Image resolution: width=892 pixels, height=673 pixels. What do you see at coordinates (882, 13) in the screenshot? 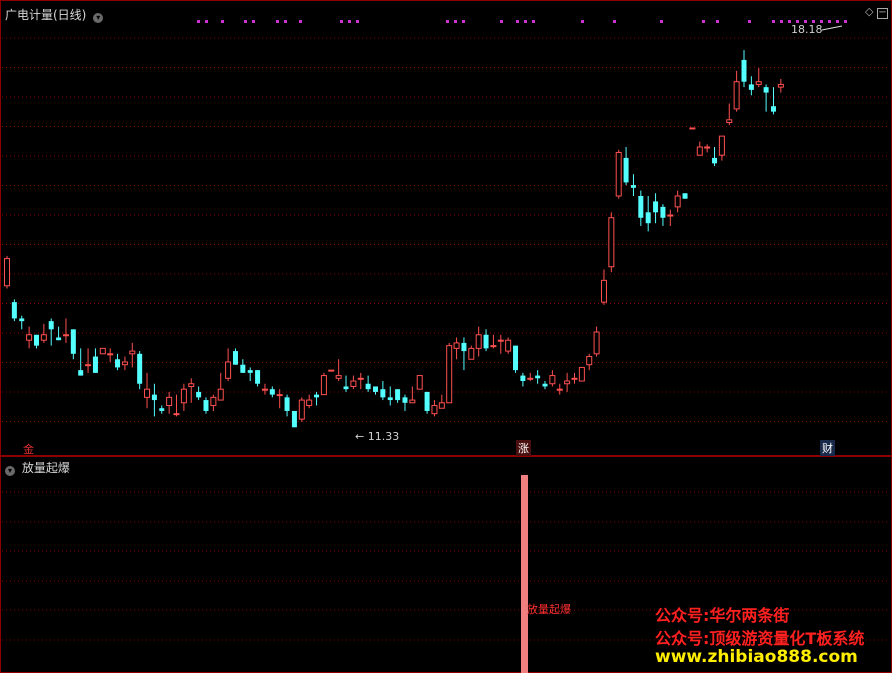
I see `zoom-out-icon: −` at bounding box center [882, 13].